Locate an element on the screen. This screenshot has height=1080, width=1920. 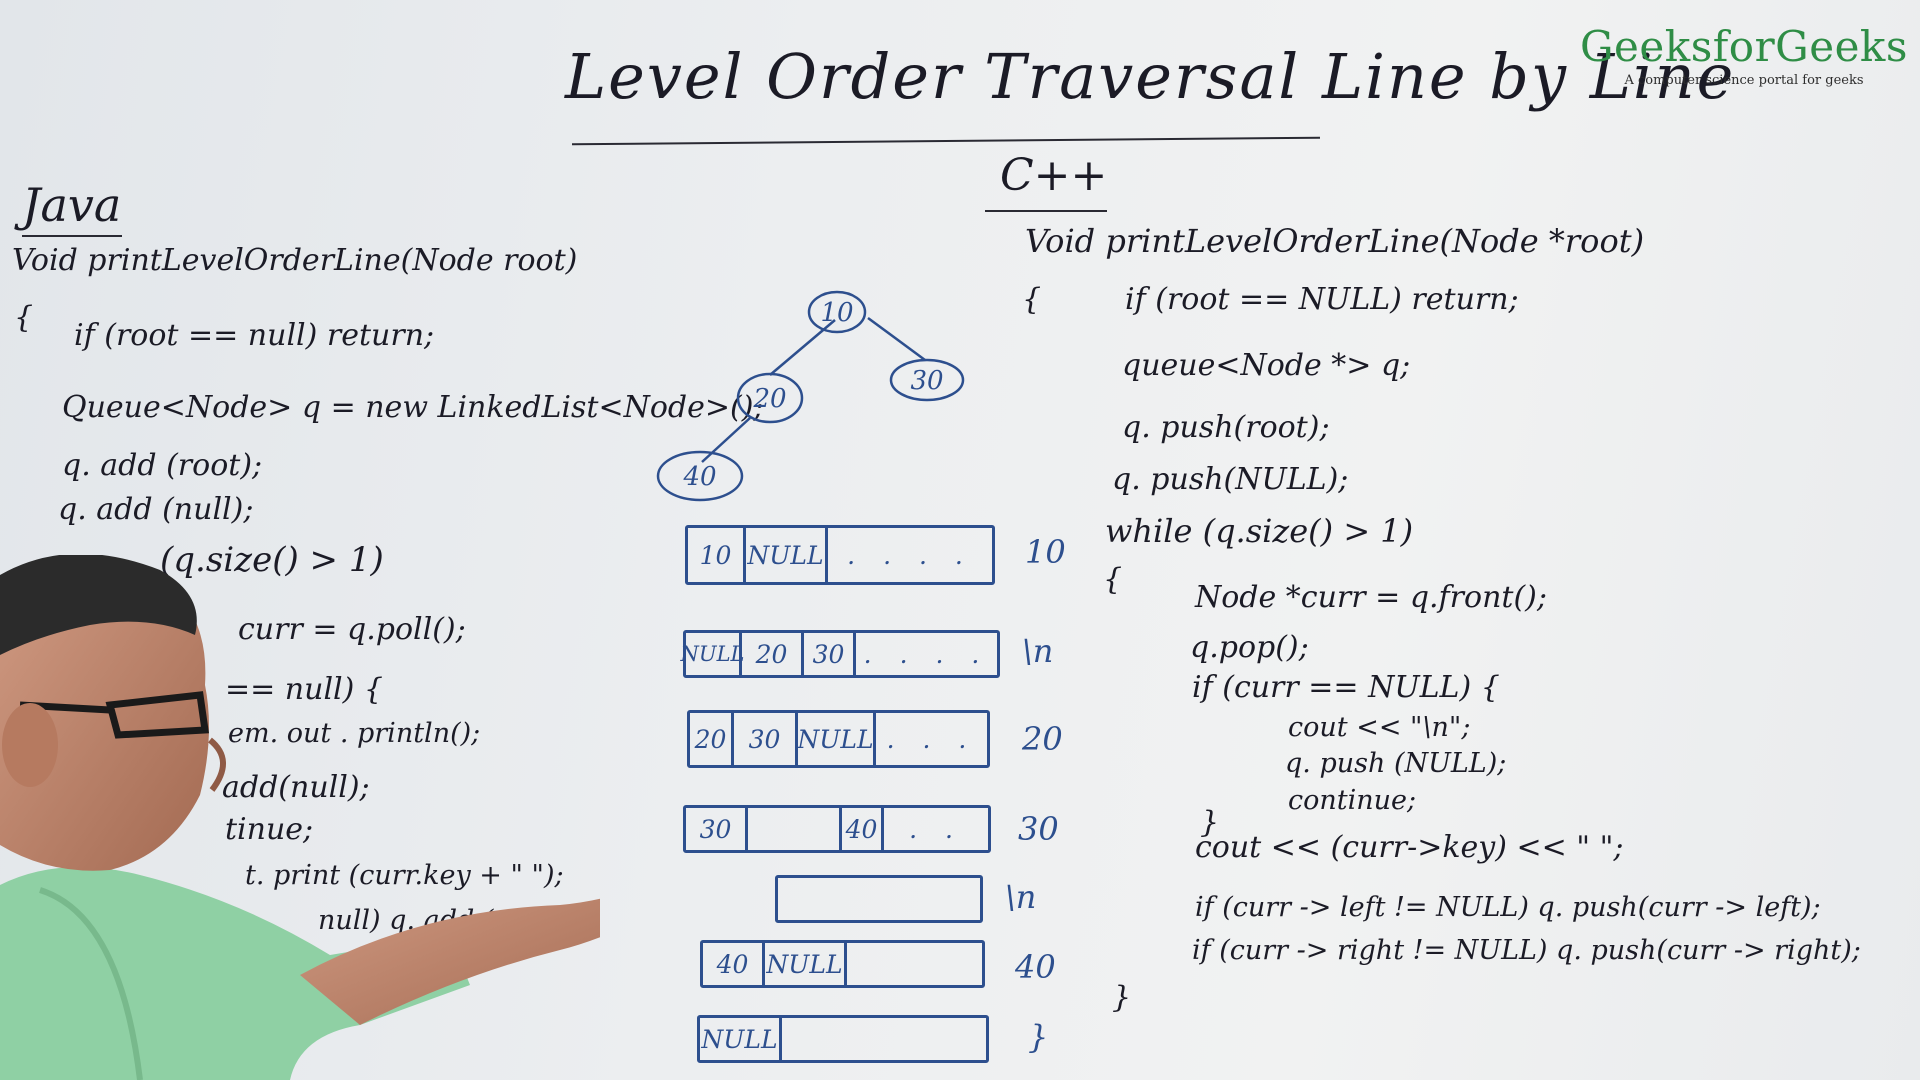
whiteboard-title: Level Order Traversal Line by Line is located at coordinates (1150, 76).